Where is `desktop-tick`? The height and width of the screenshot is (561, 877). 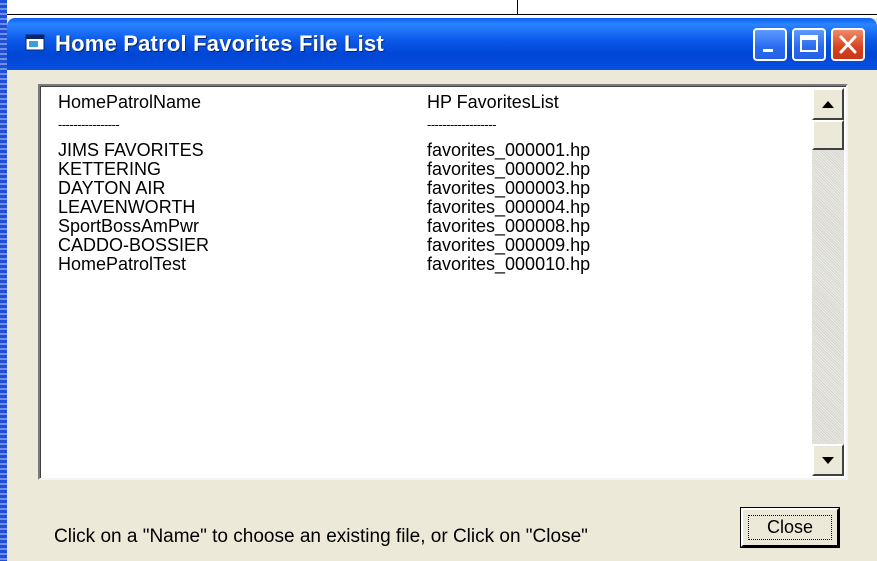
desktop-tick is located at coordinates (517, 7).